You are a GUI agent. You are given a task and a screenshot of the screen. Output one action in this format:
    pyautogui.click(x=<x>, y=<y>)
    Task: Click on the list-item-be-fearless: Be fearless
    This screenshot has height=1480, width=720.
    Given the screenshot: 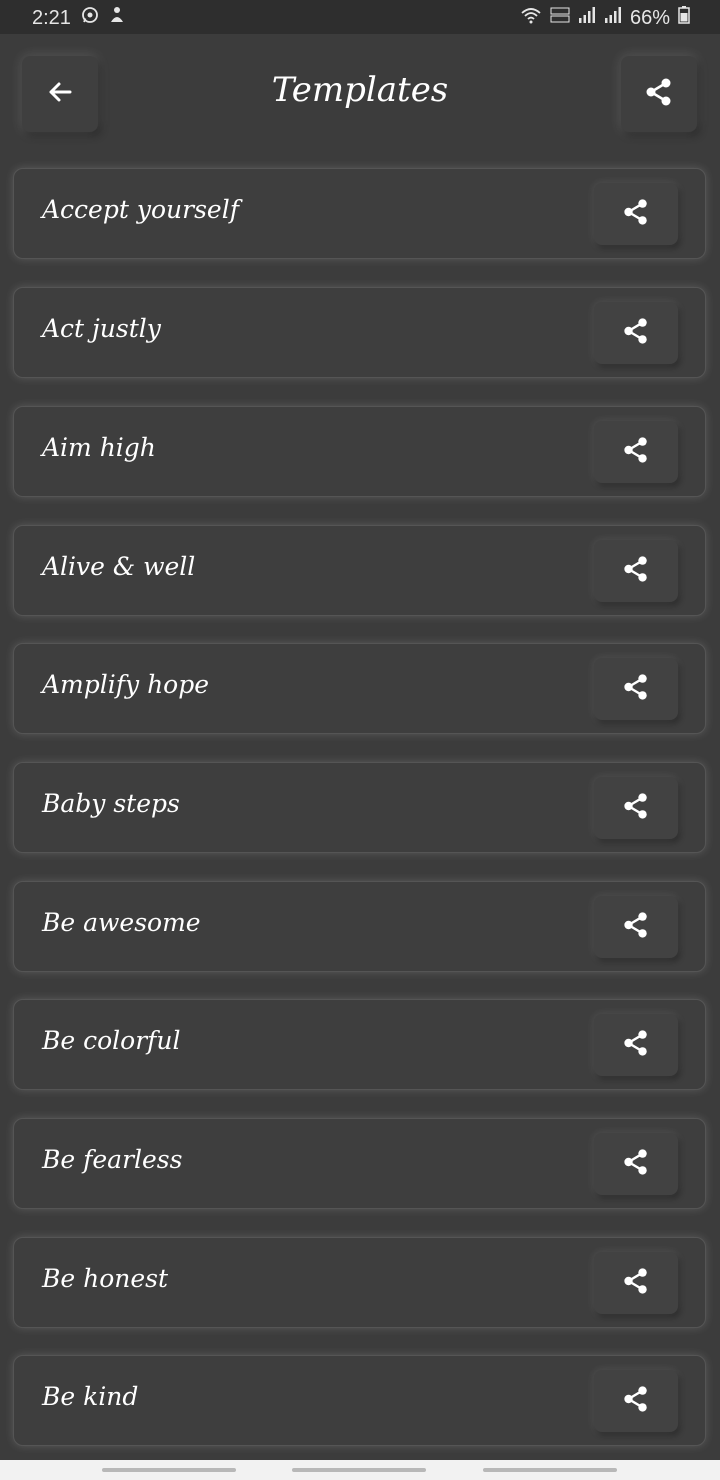 What is the action you would take?
    pyautogui.click(x=359, y=1163)
    